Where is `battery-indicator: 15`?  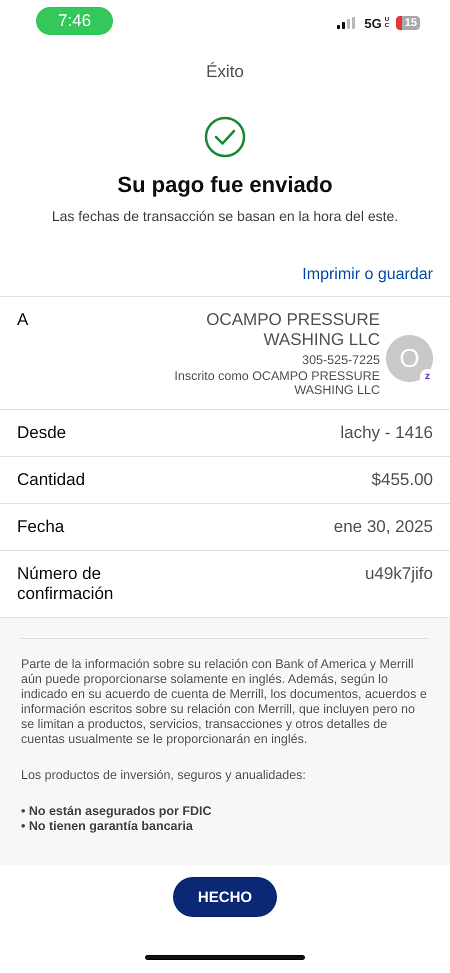
battery-indicator: 15 is located at coordinates (408, 23).